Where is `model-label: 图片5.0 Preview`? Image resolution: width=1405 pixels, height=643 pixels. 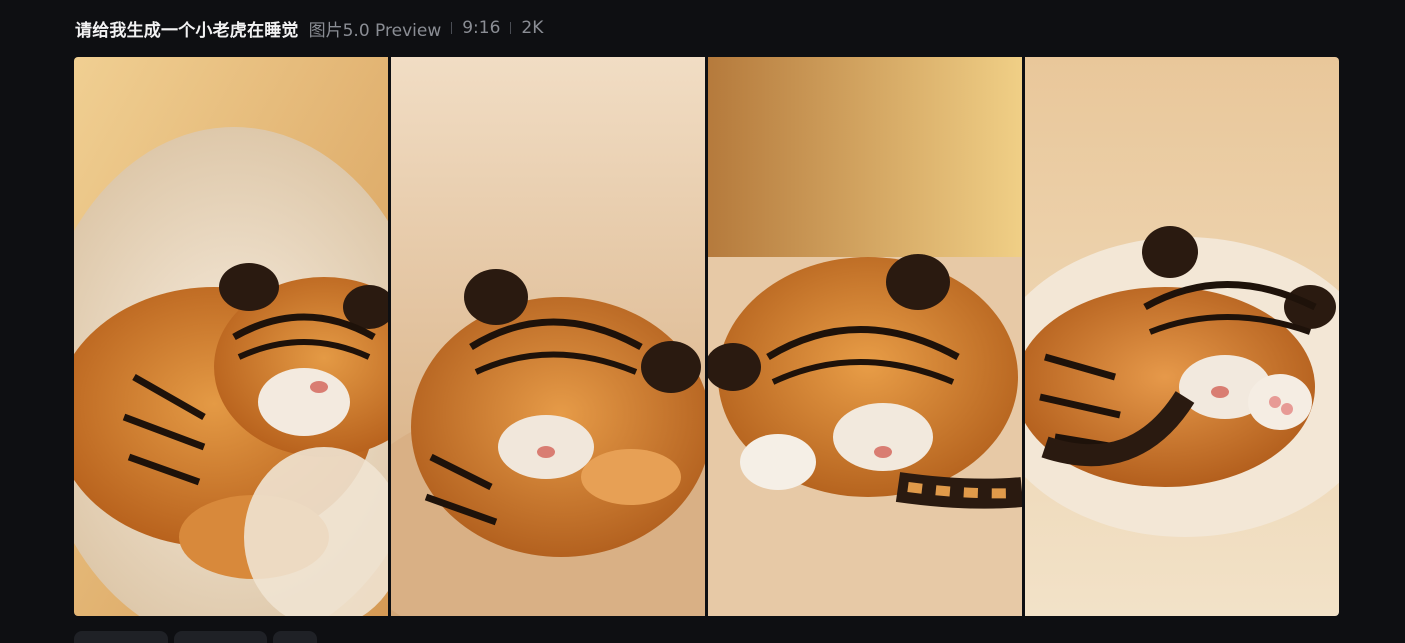
model-label: 图片5.0 Preview is located at coordinates (375, 30).